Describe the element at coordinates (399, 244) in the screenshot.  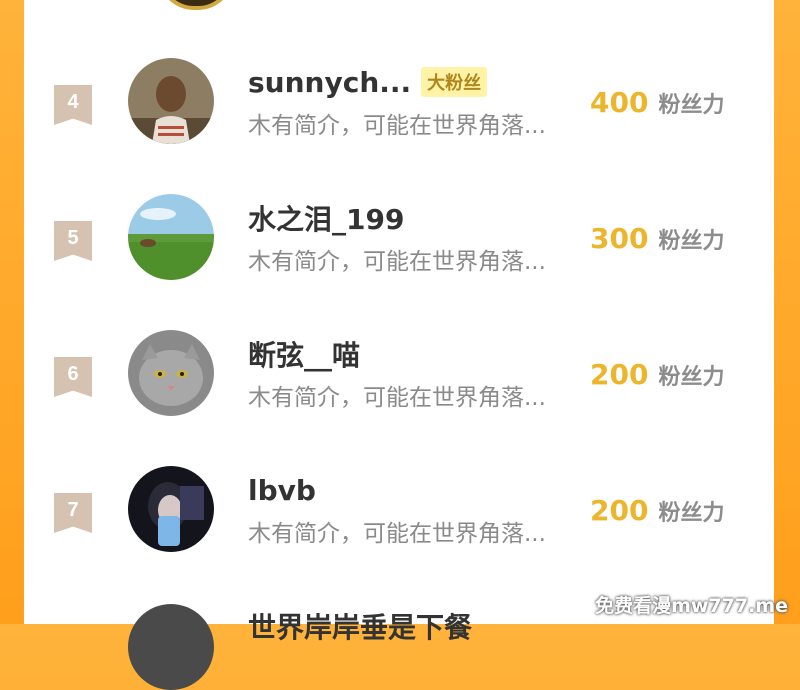
I see `ranking-row-5: 5 水之泪_199 木有简介，可能在世界角落... 300 粉丝力` at that location.